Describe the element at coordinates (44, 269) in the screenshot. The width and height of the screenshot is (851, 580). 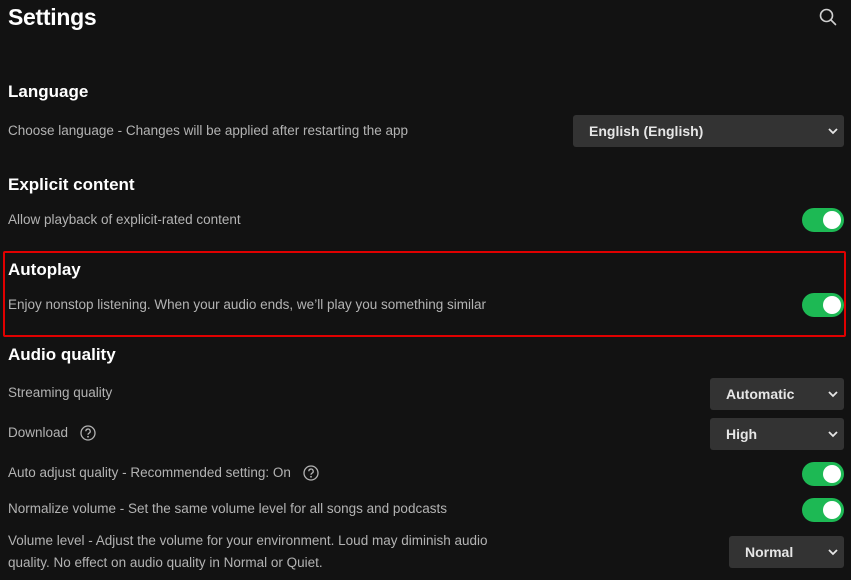
I see `section-title-autoplay: Autoplay` at that location.